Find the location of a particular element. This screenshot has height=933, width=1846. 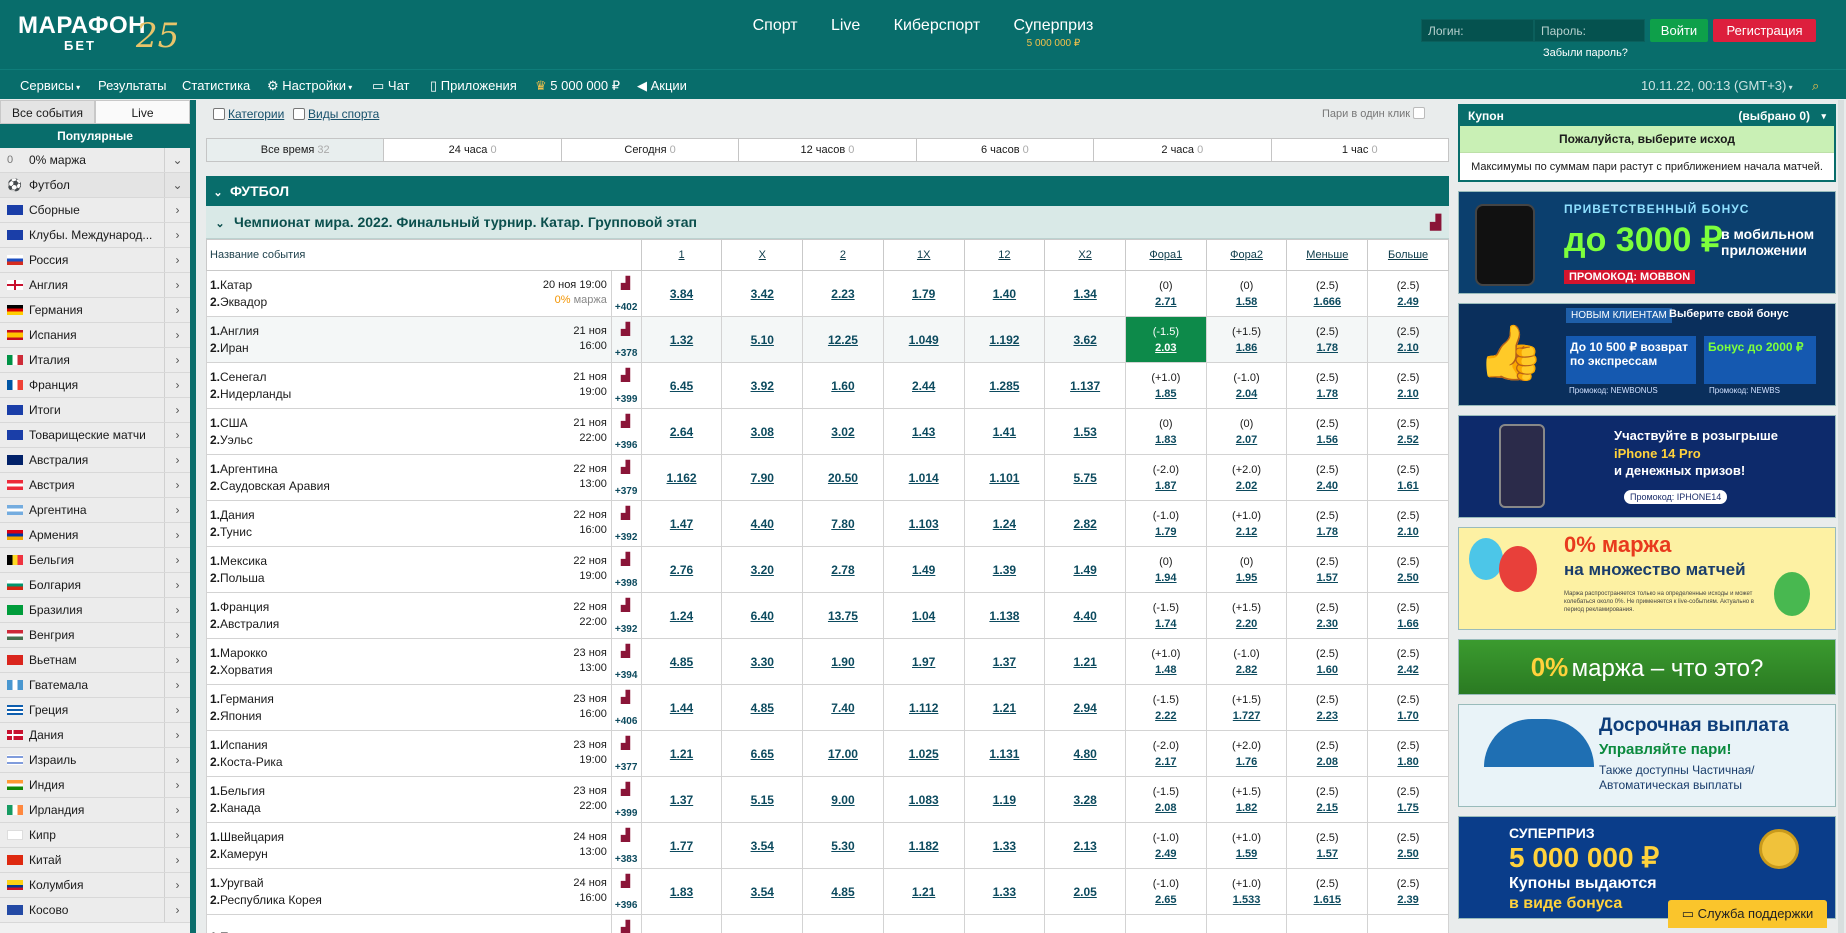

odds-cell: 17.00 is located at coordinates (843, 753).